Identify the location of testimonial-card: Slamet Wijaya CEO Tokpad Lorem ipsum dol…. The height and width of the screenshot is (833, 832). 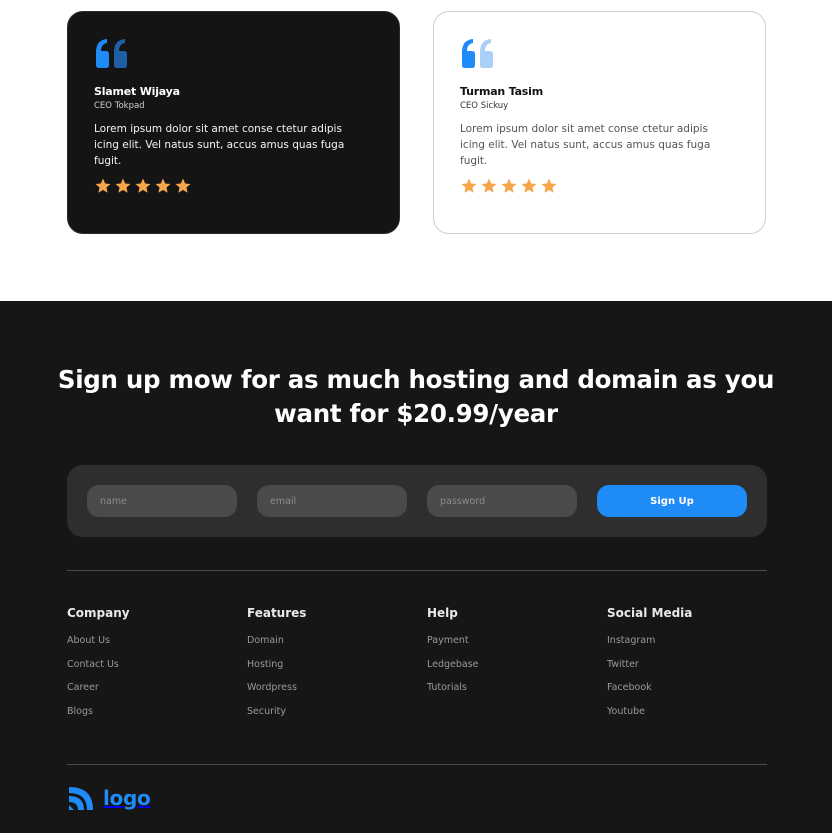
(233, 122).